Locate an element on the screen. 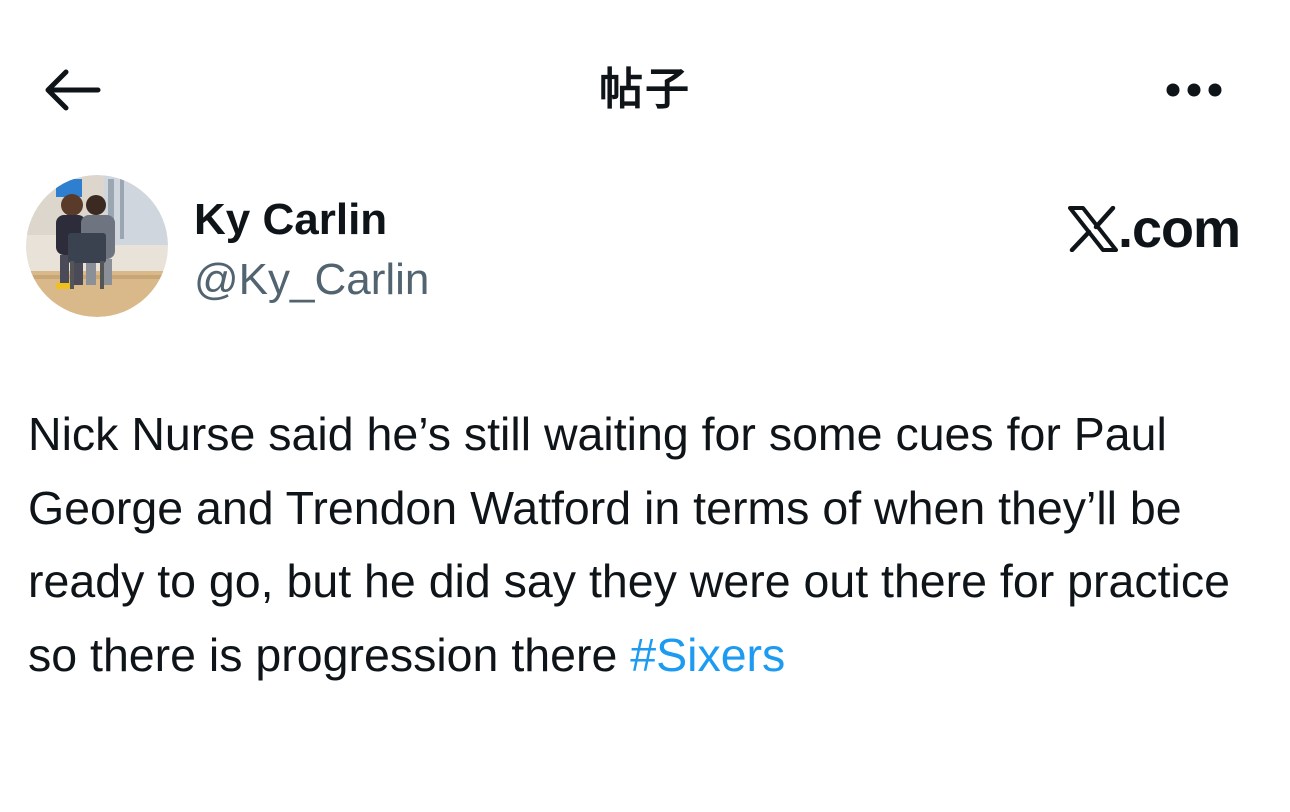 This screenshot has height=812, width=1290. more-horizontal-icon is located at coordinates (1194, 90).